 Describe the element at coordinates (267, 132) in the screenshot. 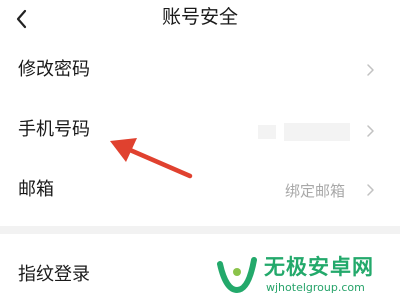

I see `phone-value-blur-left` at that location.